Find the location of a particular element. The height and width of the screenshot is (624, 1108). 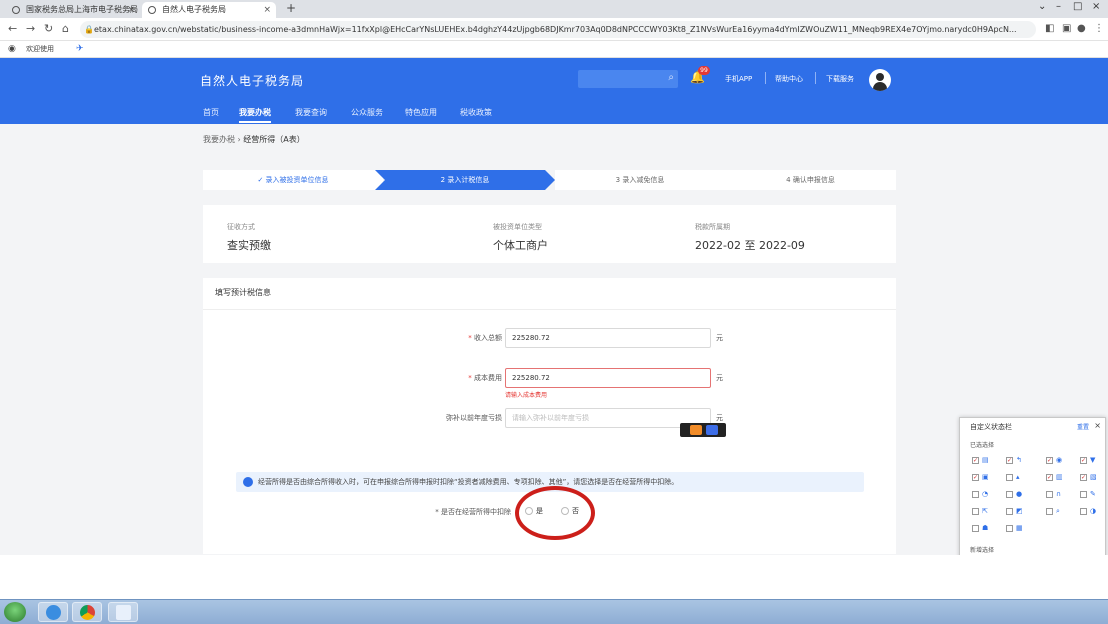

browser-tab-active: 自然人电子税务局 × is located at coordinates (209, 10).